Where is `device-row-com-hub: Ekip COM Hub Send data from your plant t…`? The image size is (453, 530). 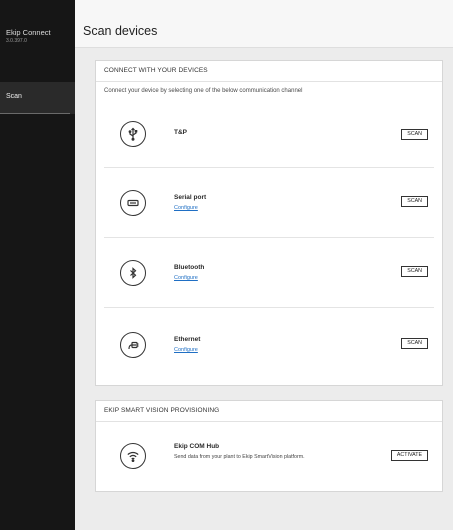 device-row-com-hub: Ekip COM Hub Send data from your plant t… is located at coordinates (269, 457).